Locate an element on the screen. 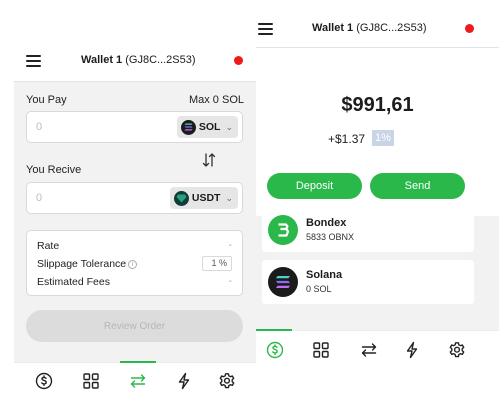 This screenshot has height=398, width=499. swap-header: Wallet 1 (GJ8C...2S53) is located at coordinates (136, 61).